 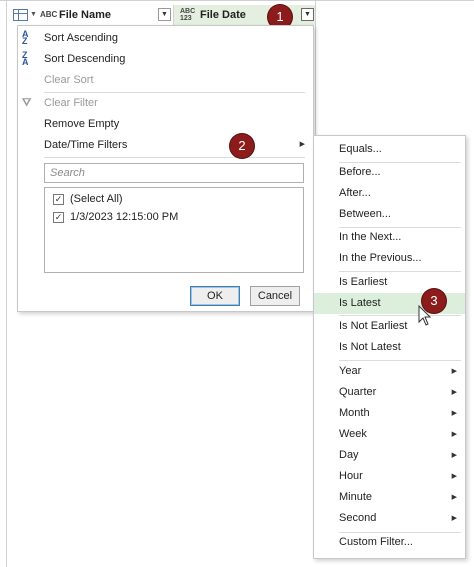 I want to click on submenu-item-label: Second, so click(x=358, y=518).